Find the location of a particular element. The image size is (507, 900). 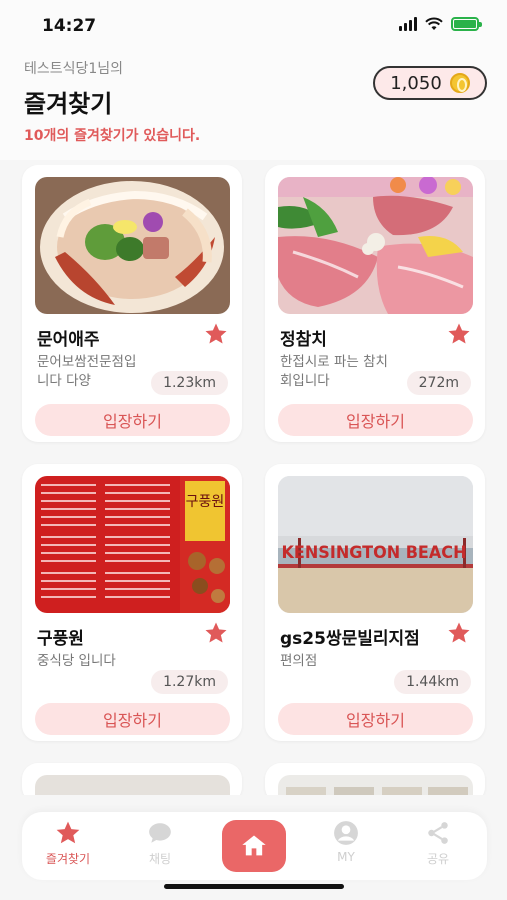

status-time: 14:27 is located at coordinates (69, 26).